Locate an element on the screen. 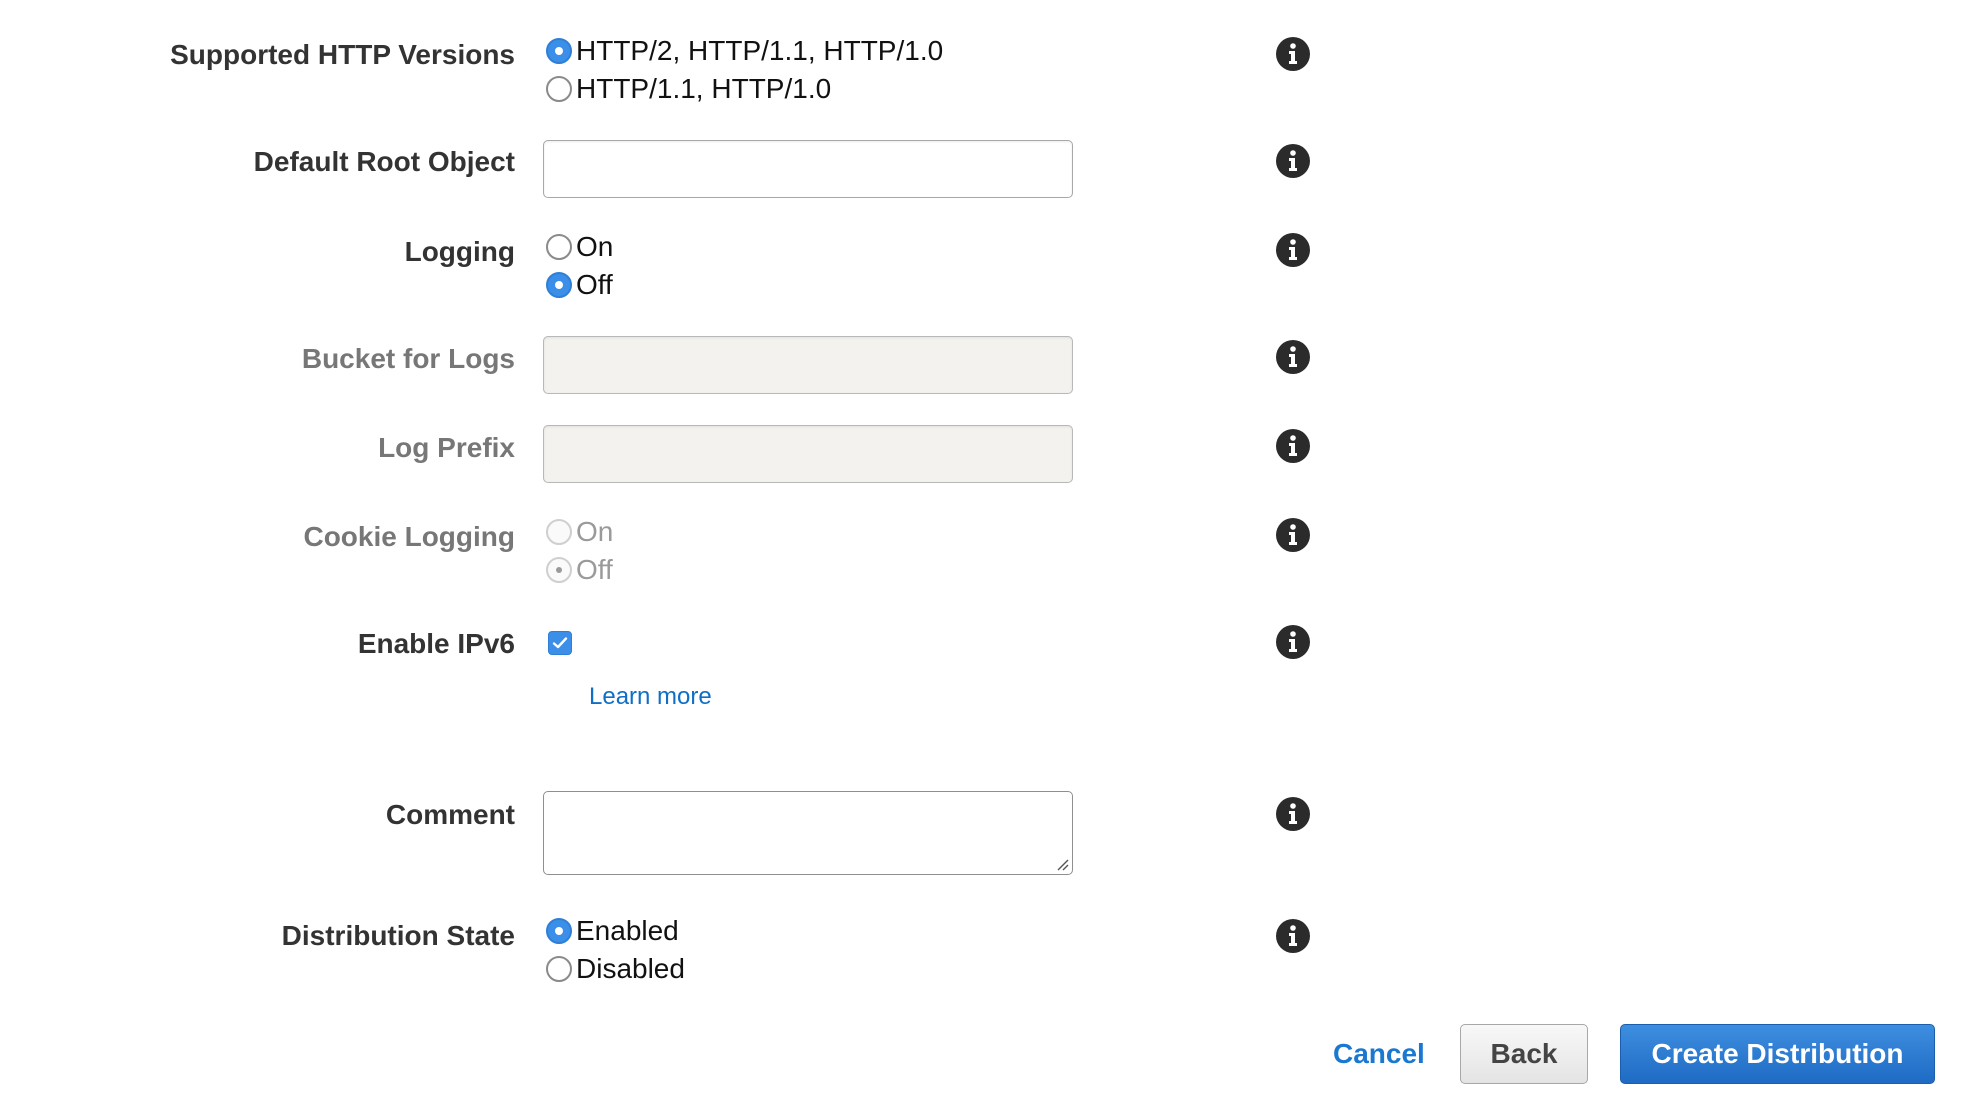 The image size is (1966, 1096). comment-textarea is located at coordinates (808, 833).